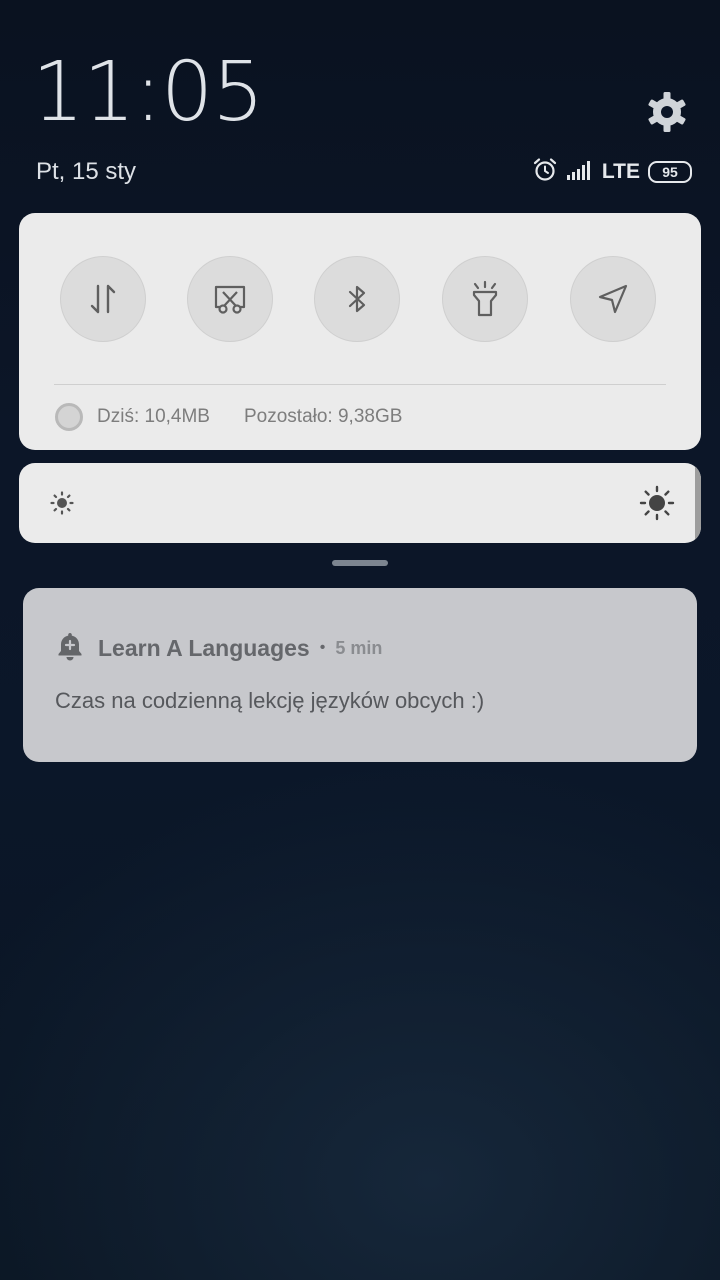 The image size is (720, 1280). Describe the element at coordinates (228, 417) in the screenshot. I see `data-usage-row: Dziś: 10,4MB Pozostało: 9,38GB` at that location.